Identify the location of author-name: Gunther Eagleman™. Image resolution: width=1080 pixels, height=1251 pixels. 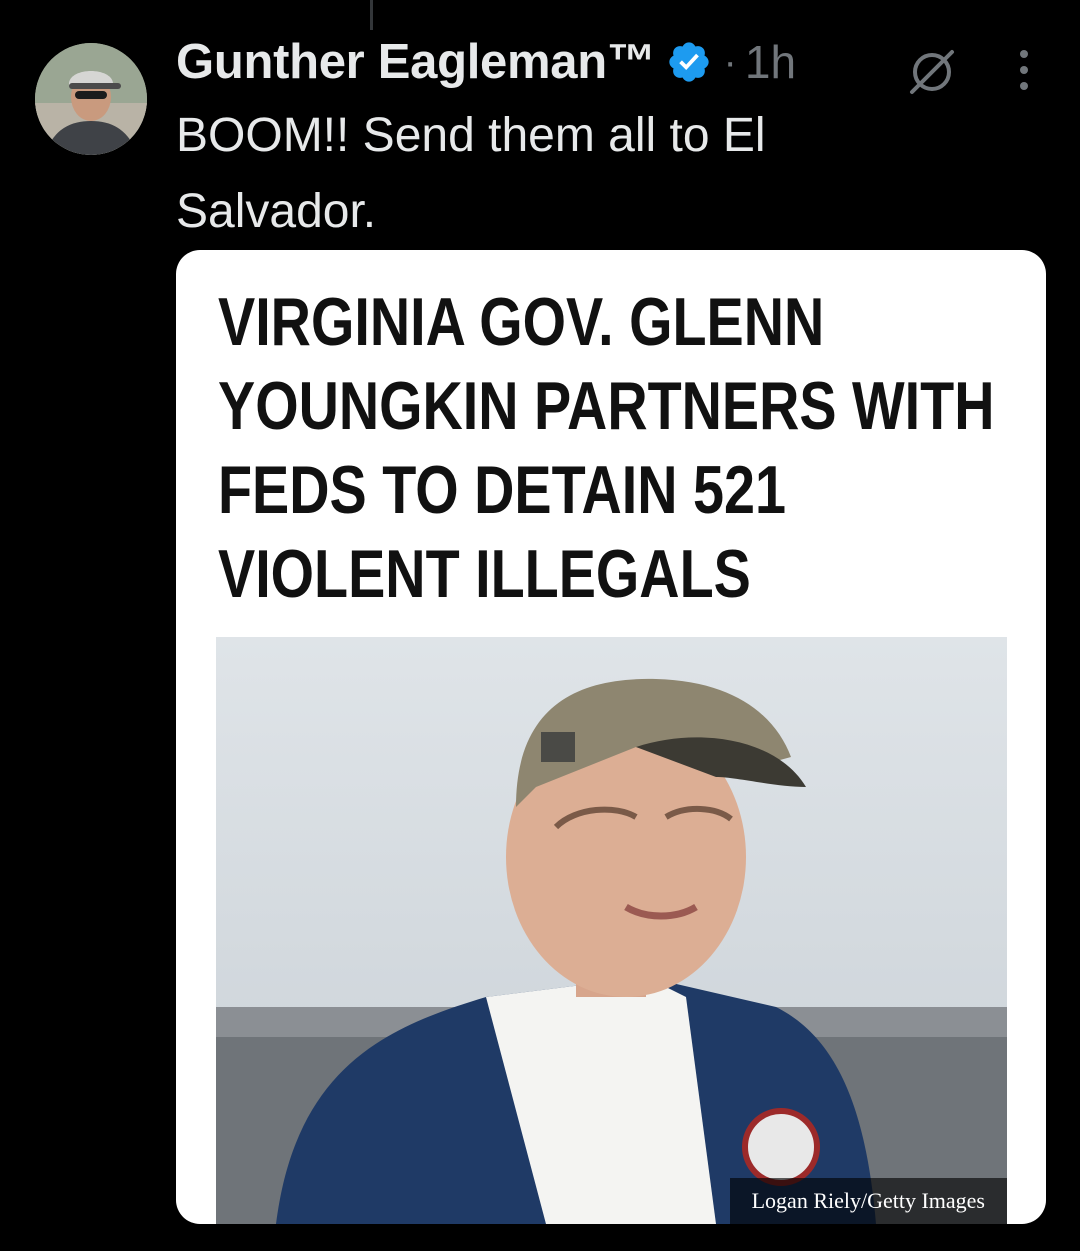
(416, 62).